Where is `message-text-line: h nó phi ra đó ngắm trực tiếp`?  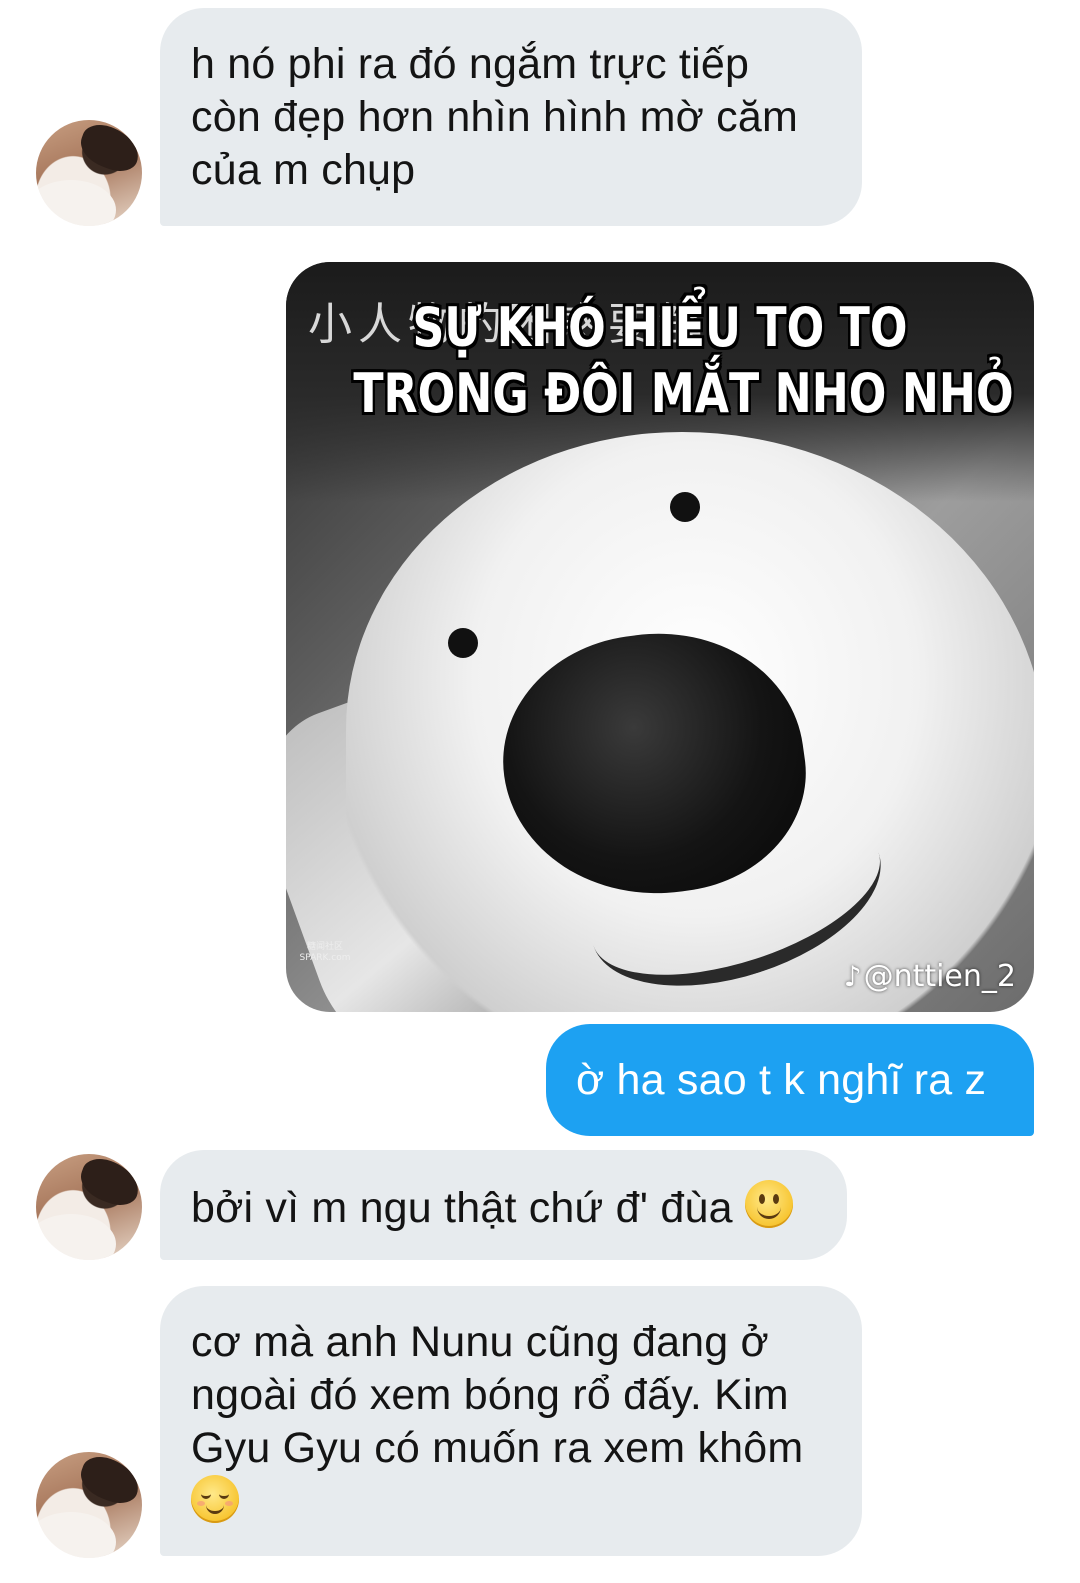 message-text-line: h nó phi ra đó ngắm trực tiếp is located at coordinates (470, 64).